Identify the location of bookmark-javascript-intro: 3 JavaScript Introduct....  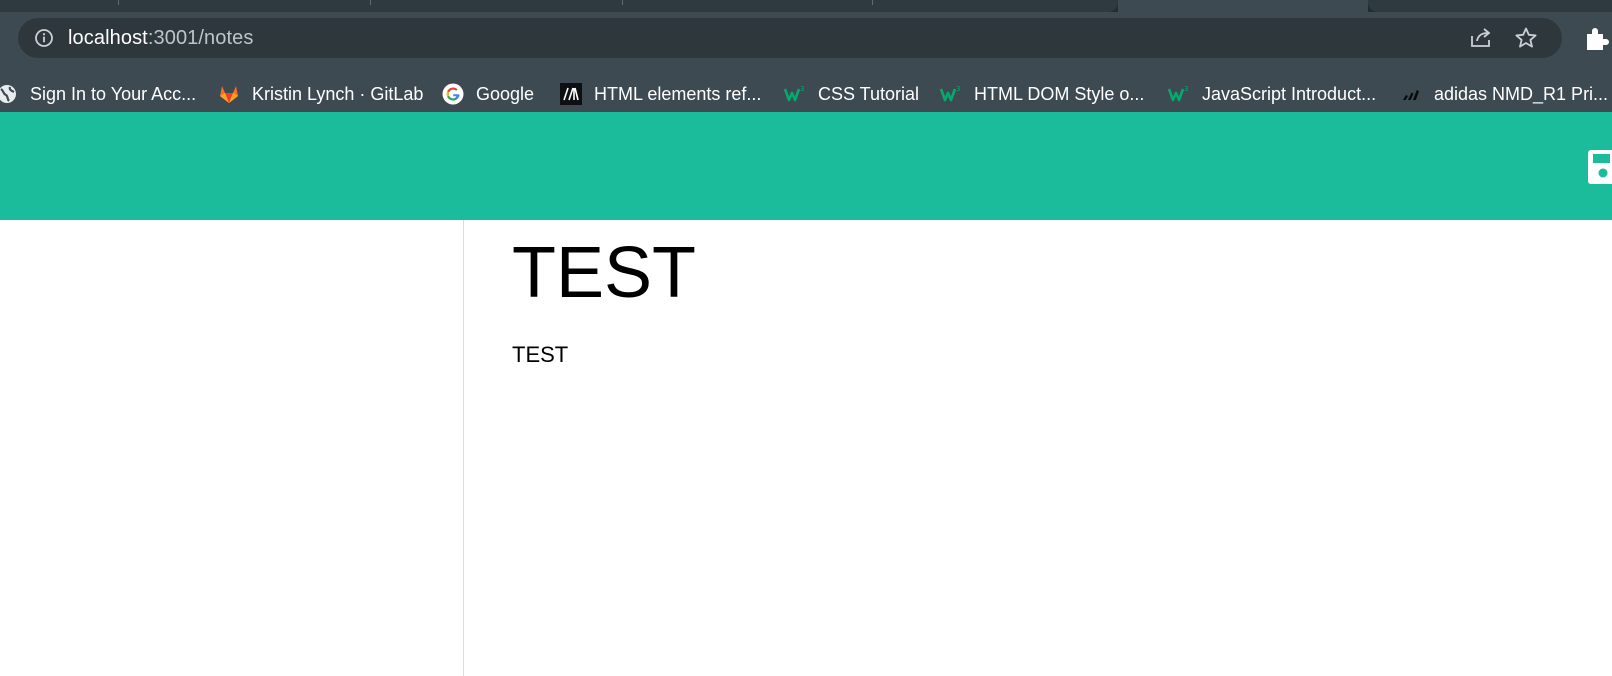
(1272, 94).